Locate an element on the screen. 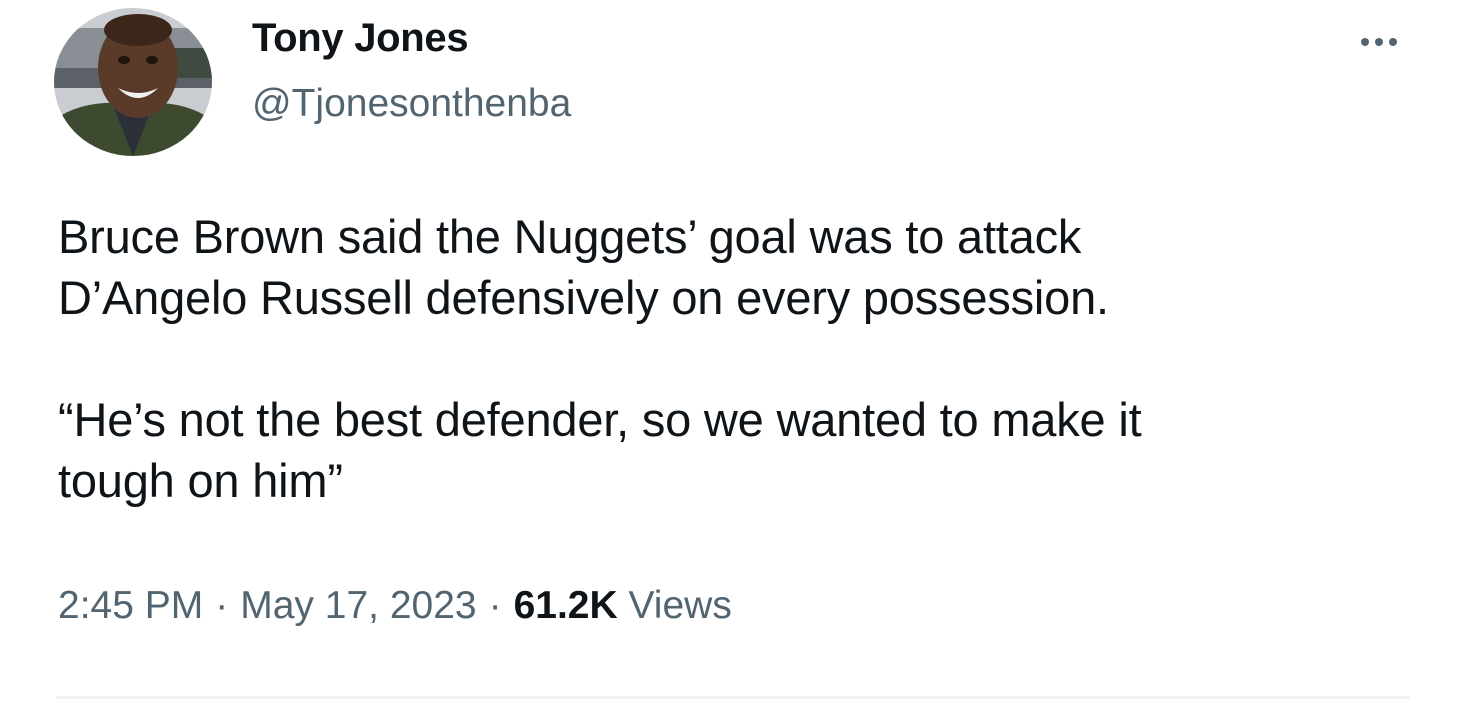 This screenshot has height=720, width=1462. divider is located at coordinates (733, 697).